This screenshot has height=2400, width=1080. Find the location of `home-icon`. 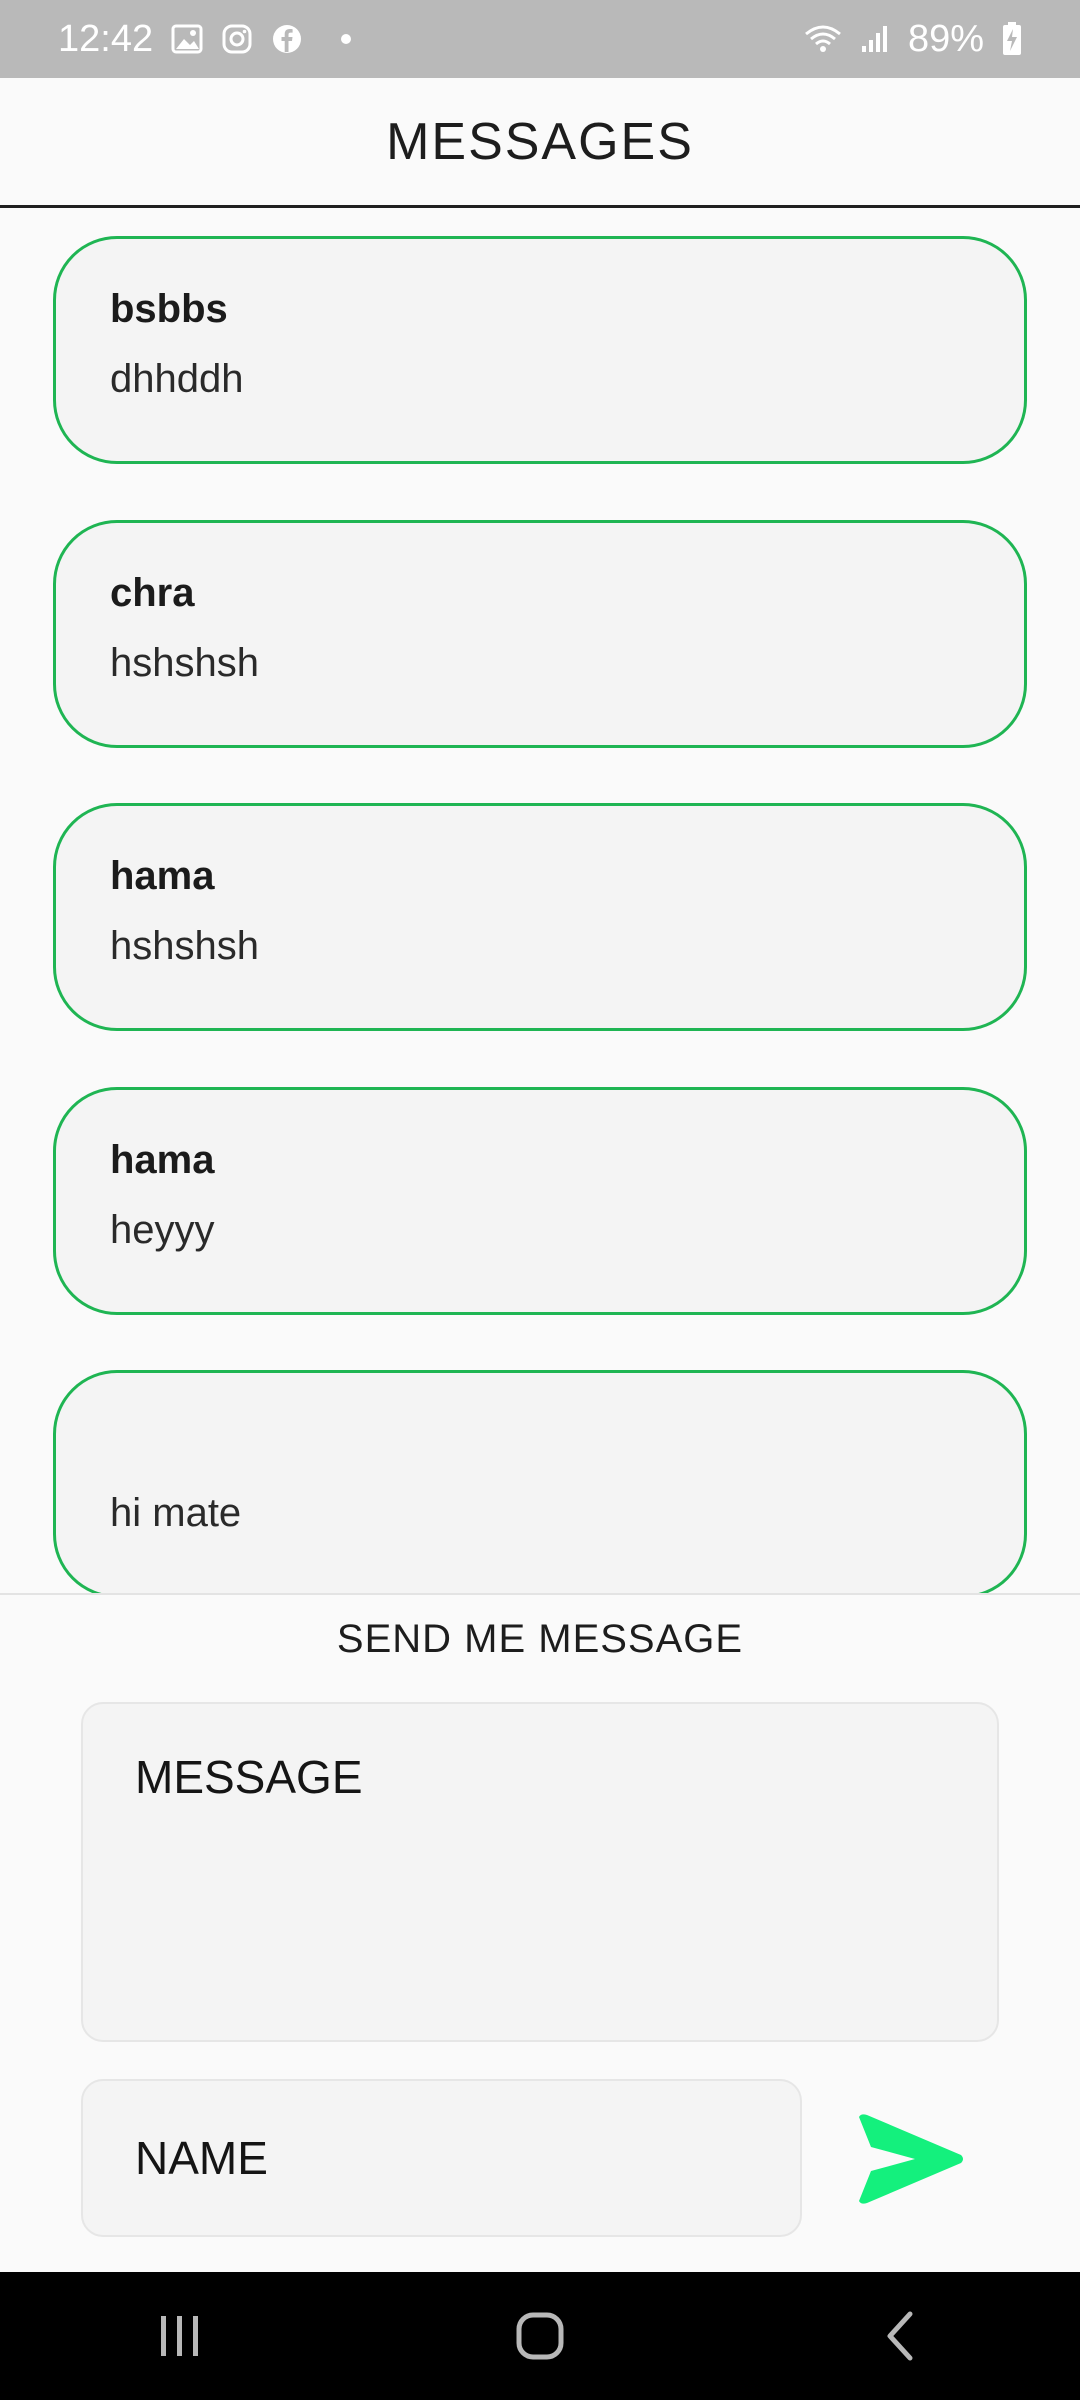

home-icon is located at coordinates (540, 2336).